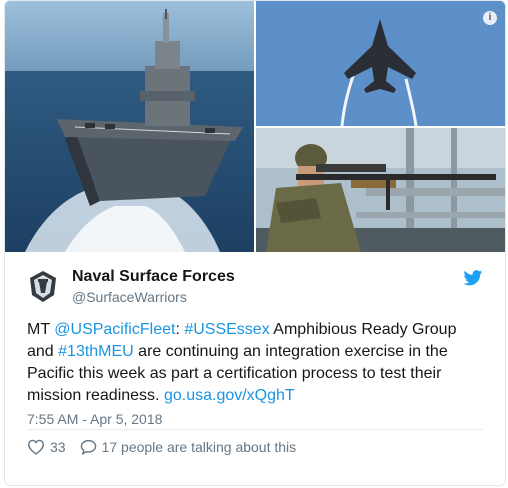 The image size is (508, 488). What do you see at coordinates (199, 447) in the screenshot?
I see `talking-count: 17 people are talking about this` at bounding box center [199, 447].